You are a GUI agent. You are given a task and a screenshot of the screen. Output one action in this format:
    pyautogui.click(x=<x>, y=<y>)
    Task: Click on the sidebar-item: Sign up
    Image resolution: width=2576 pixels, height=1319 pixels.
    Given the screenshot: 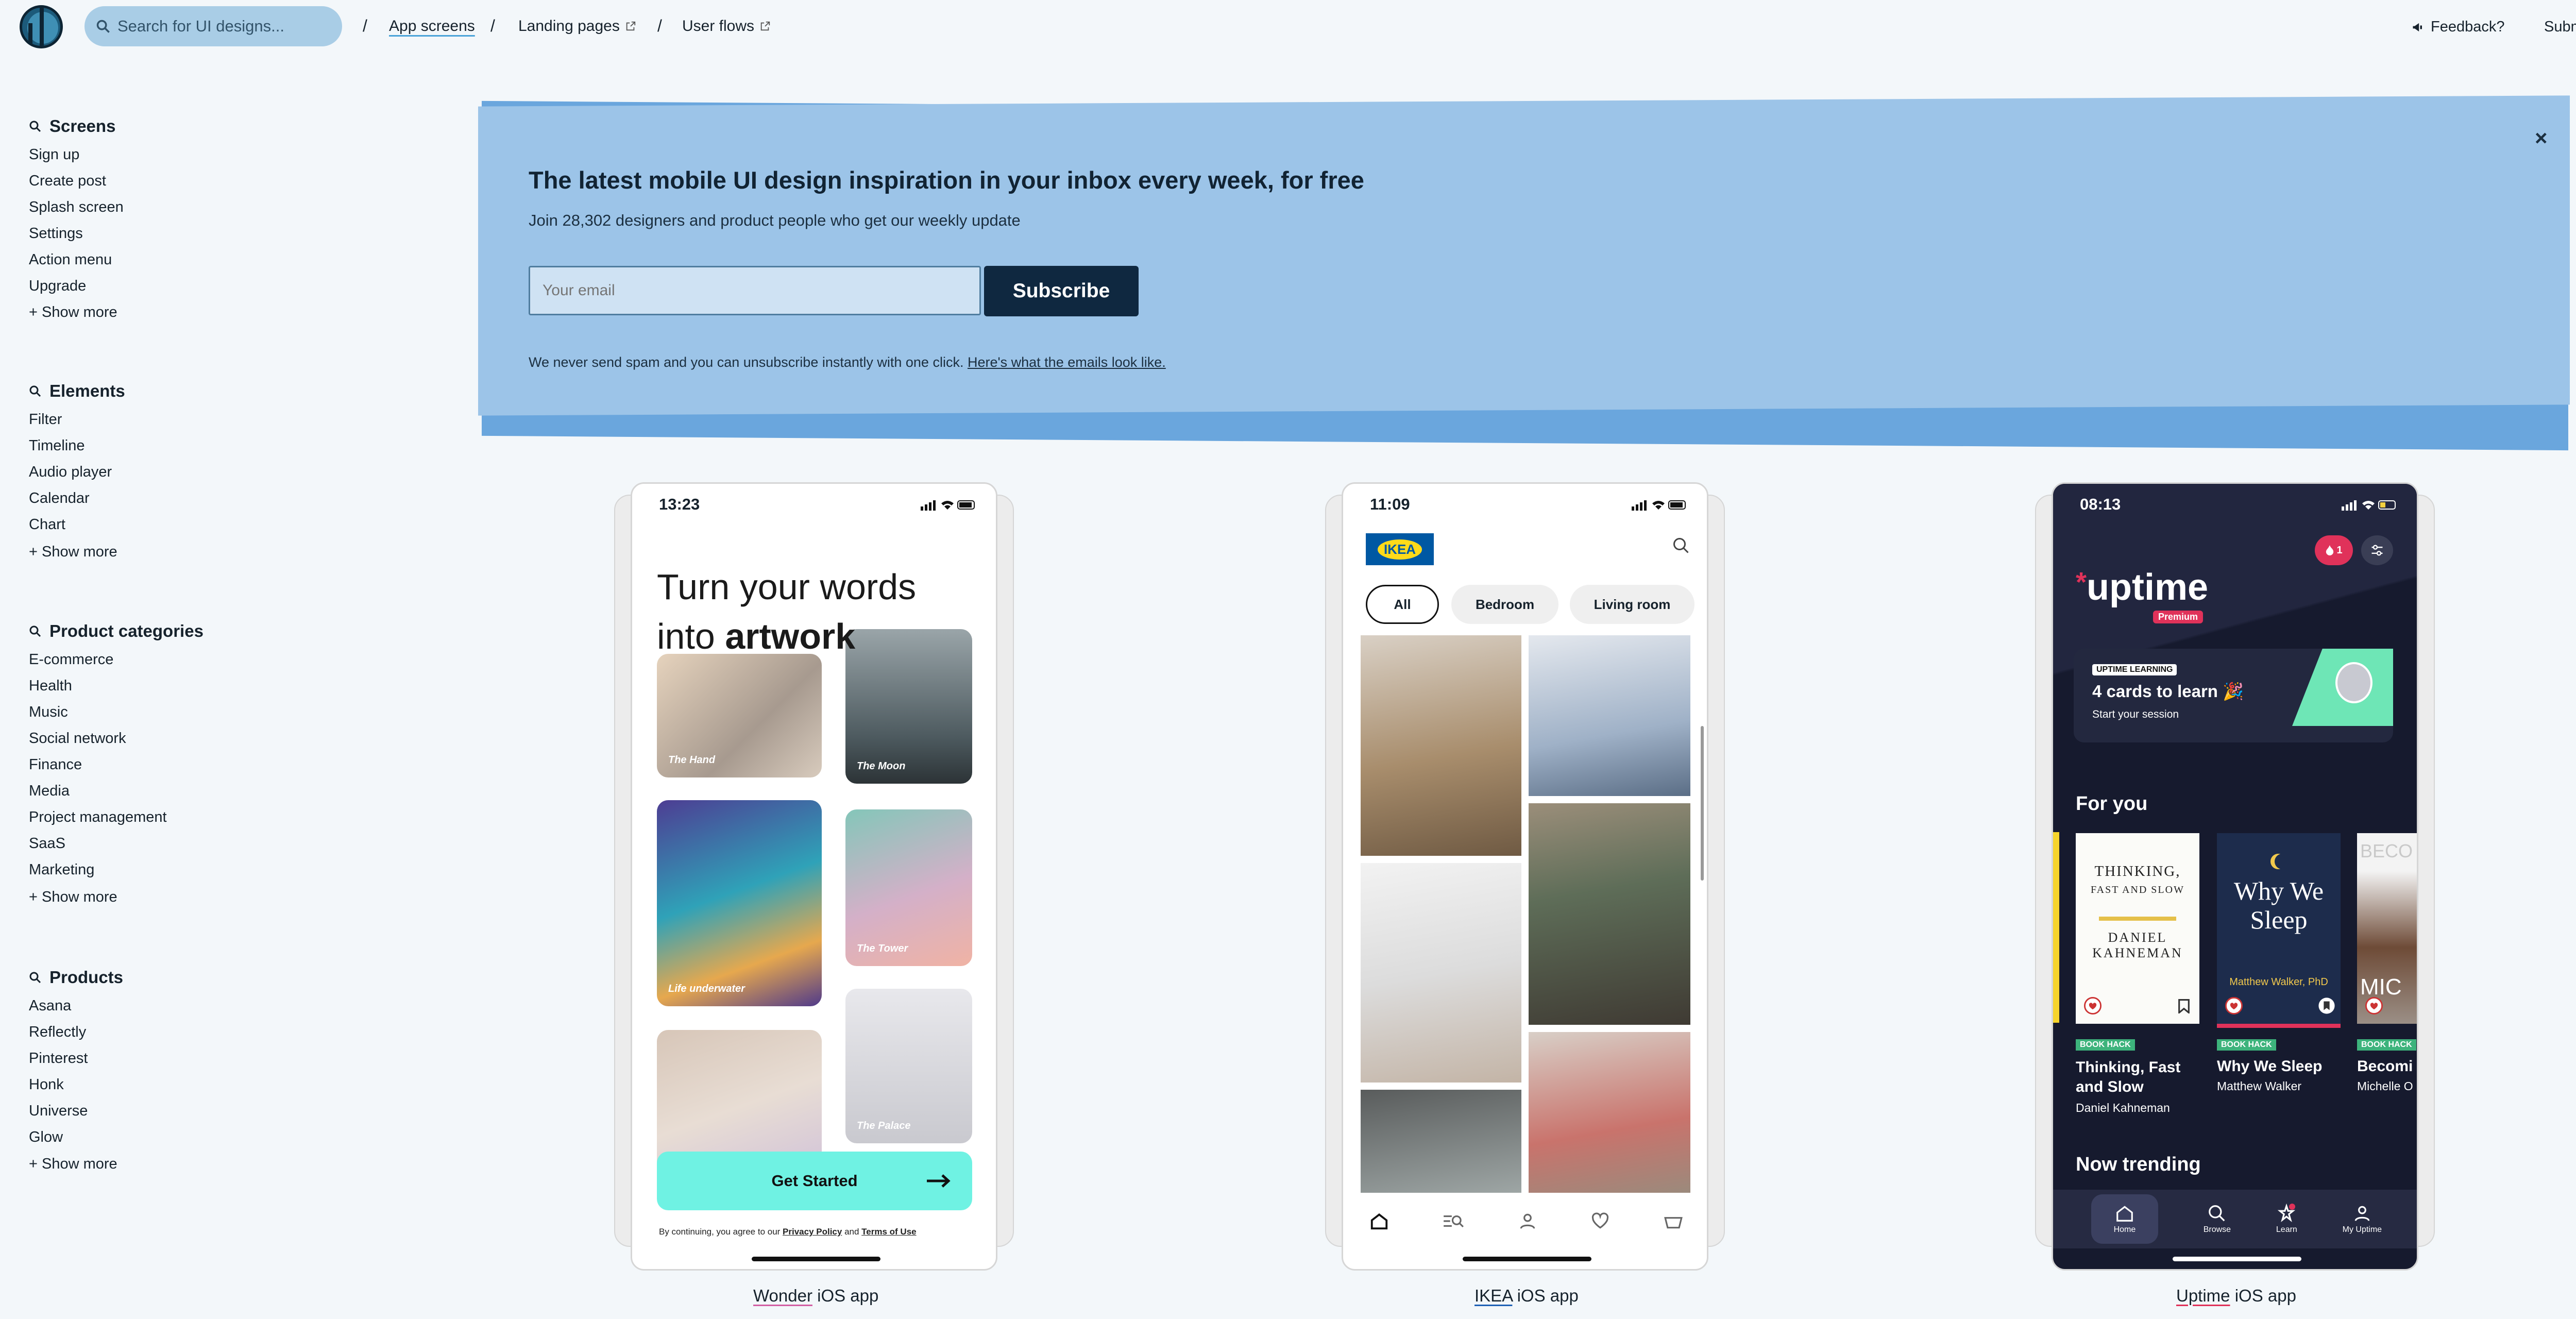 What is the action you would take?
    pyautogui.click(x=54, y=155)
    